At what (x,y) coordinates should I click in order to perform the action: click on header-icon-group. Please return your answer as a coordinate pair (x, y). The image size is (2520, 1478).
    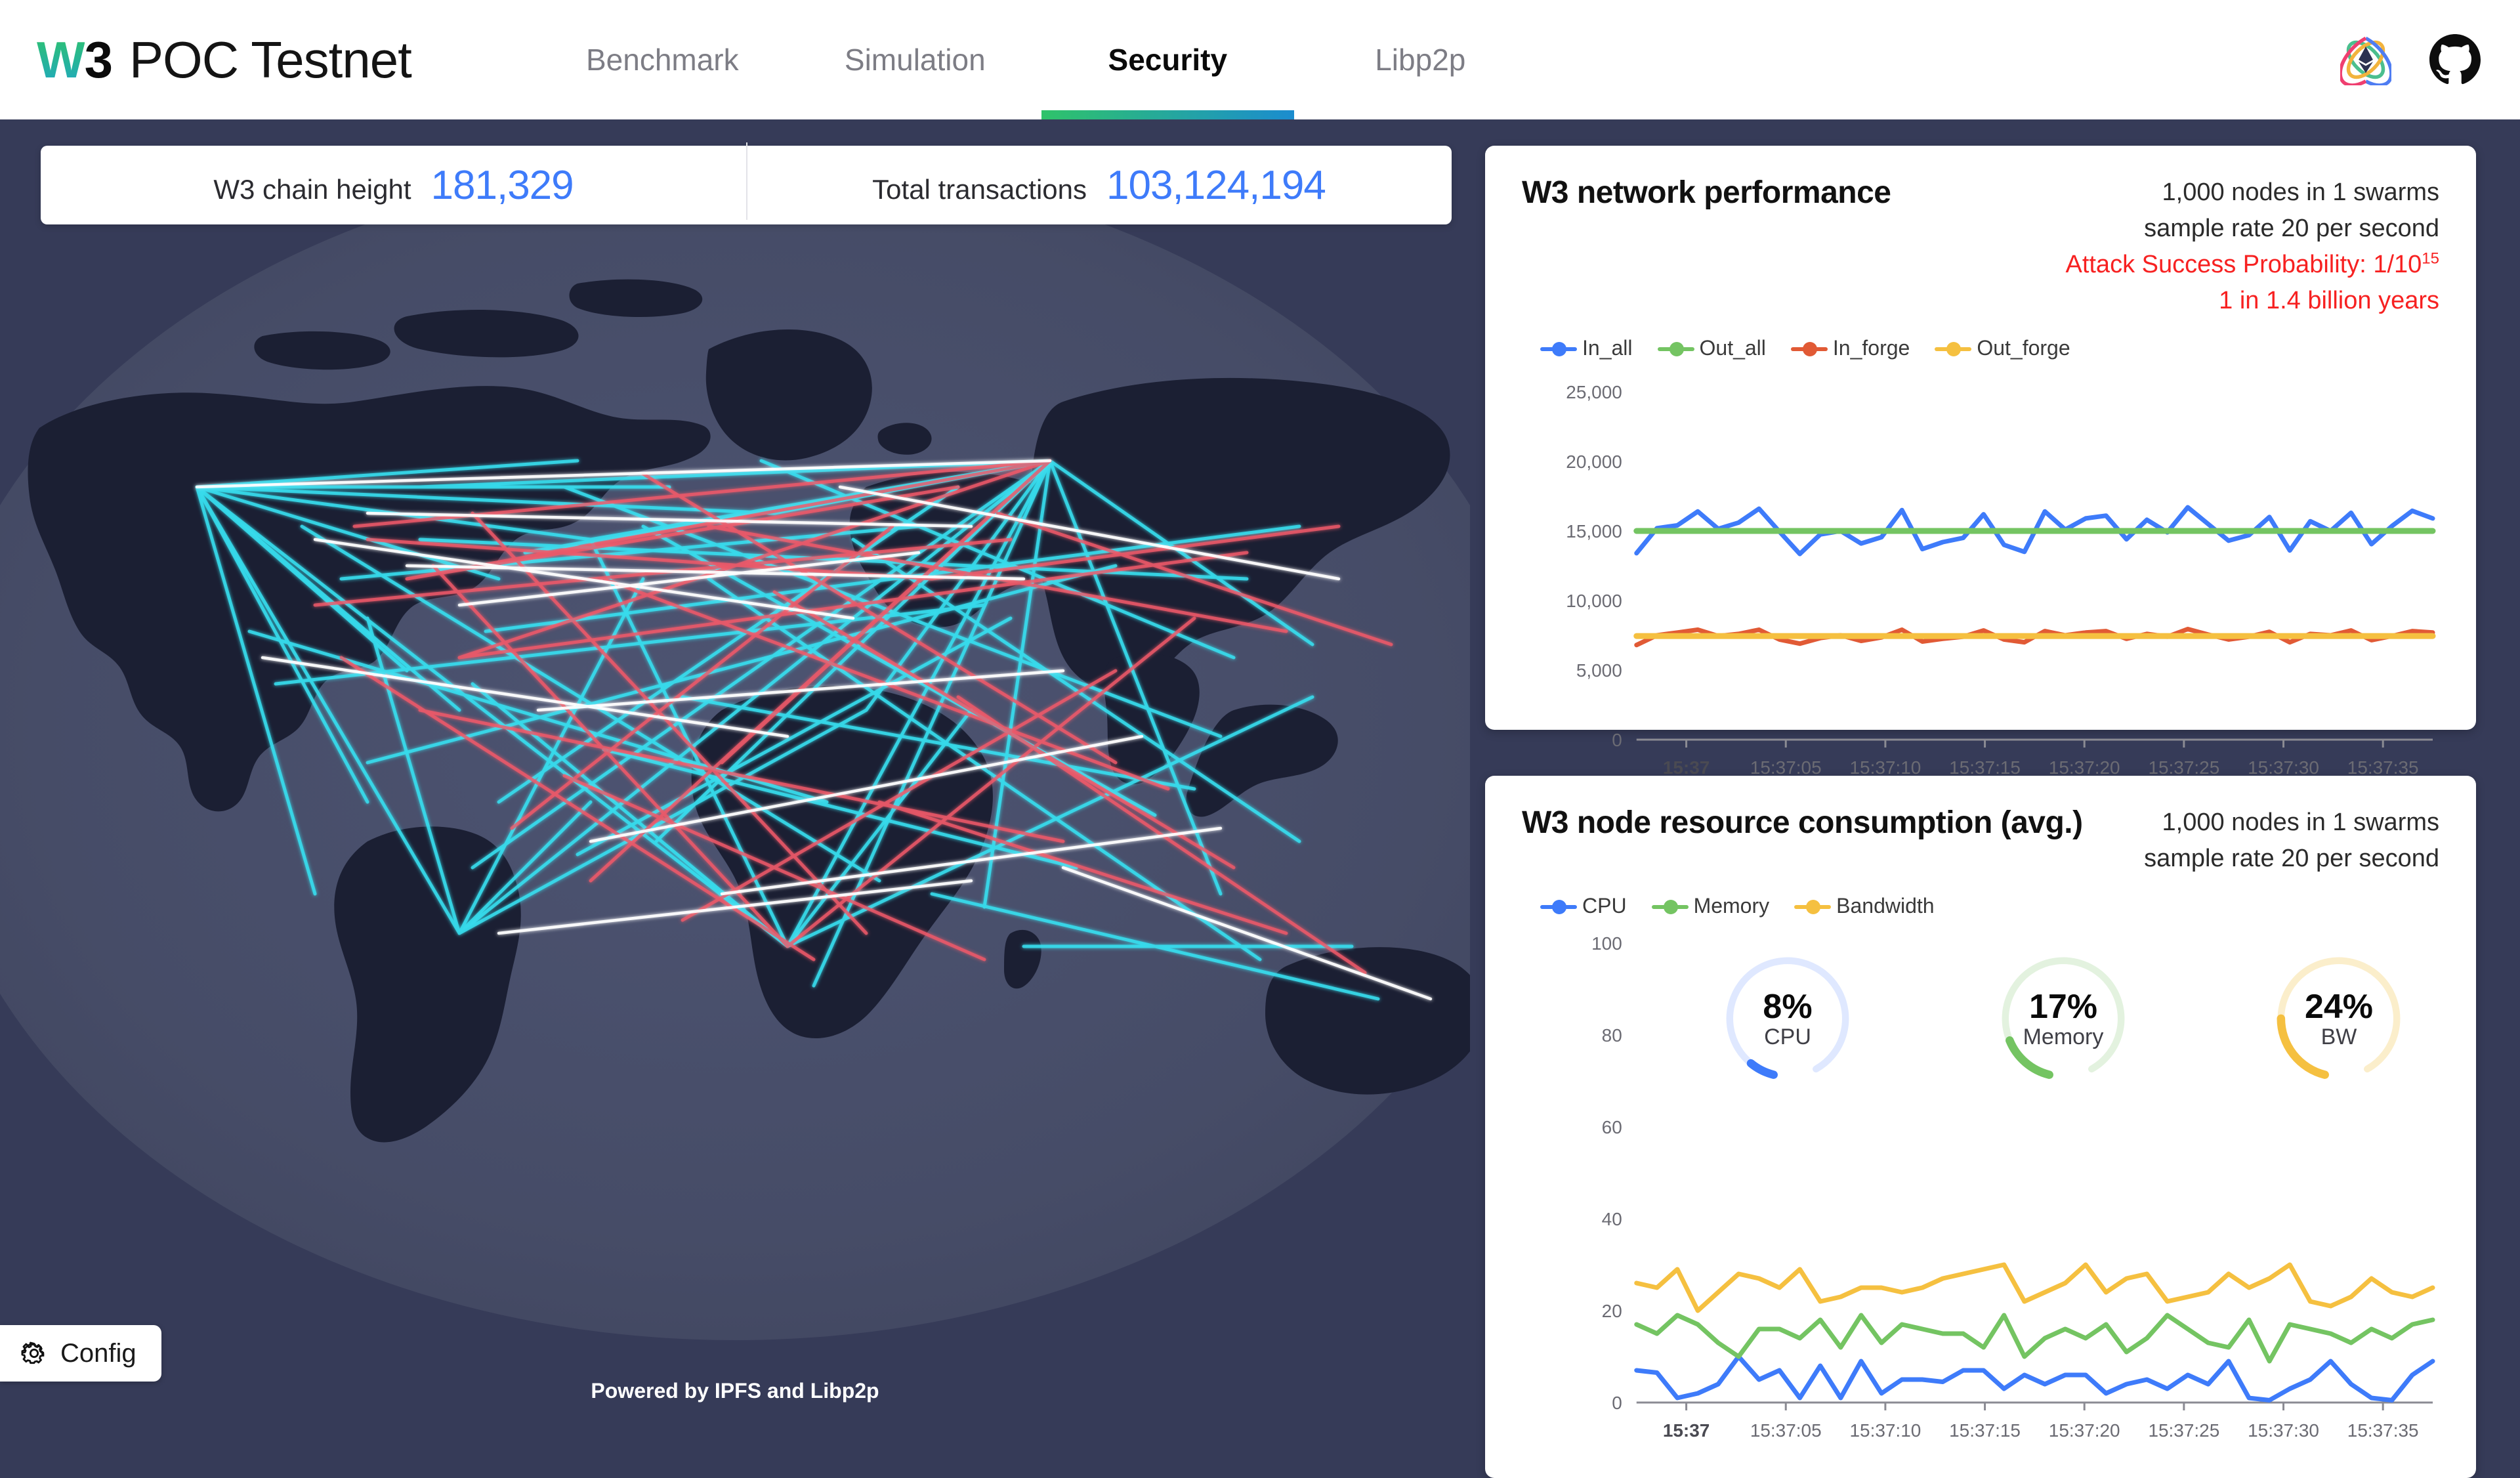
    Looking at the image, I should click on (2430, 59).